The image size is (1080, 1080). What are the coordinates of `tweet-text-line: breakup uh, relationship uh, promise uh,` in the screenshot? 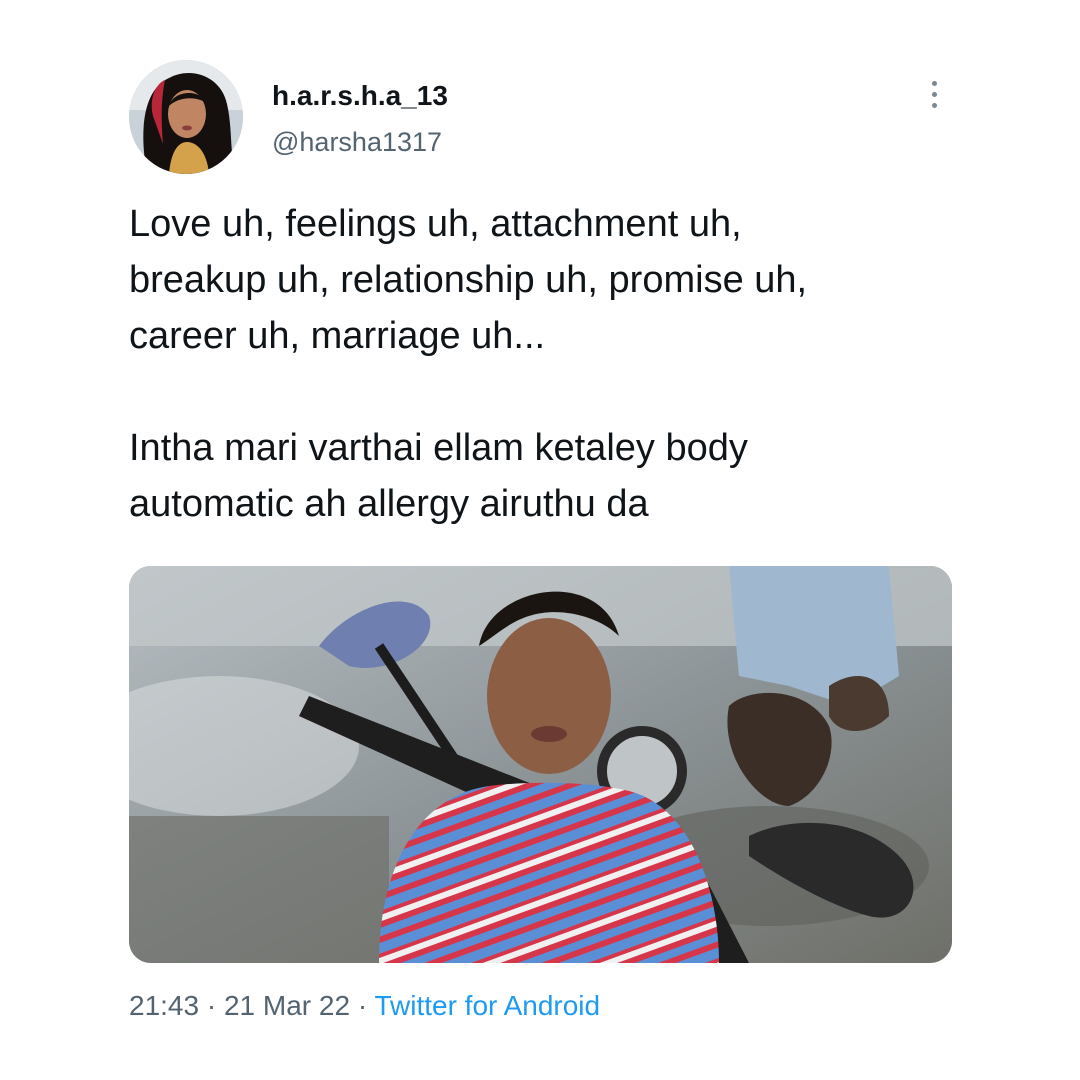 It's located at (468, 280).